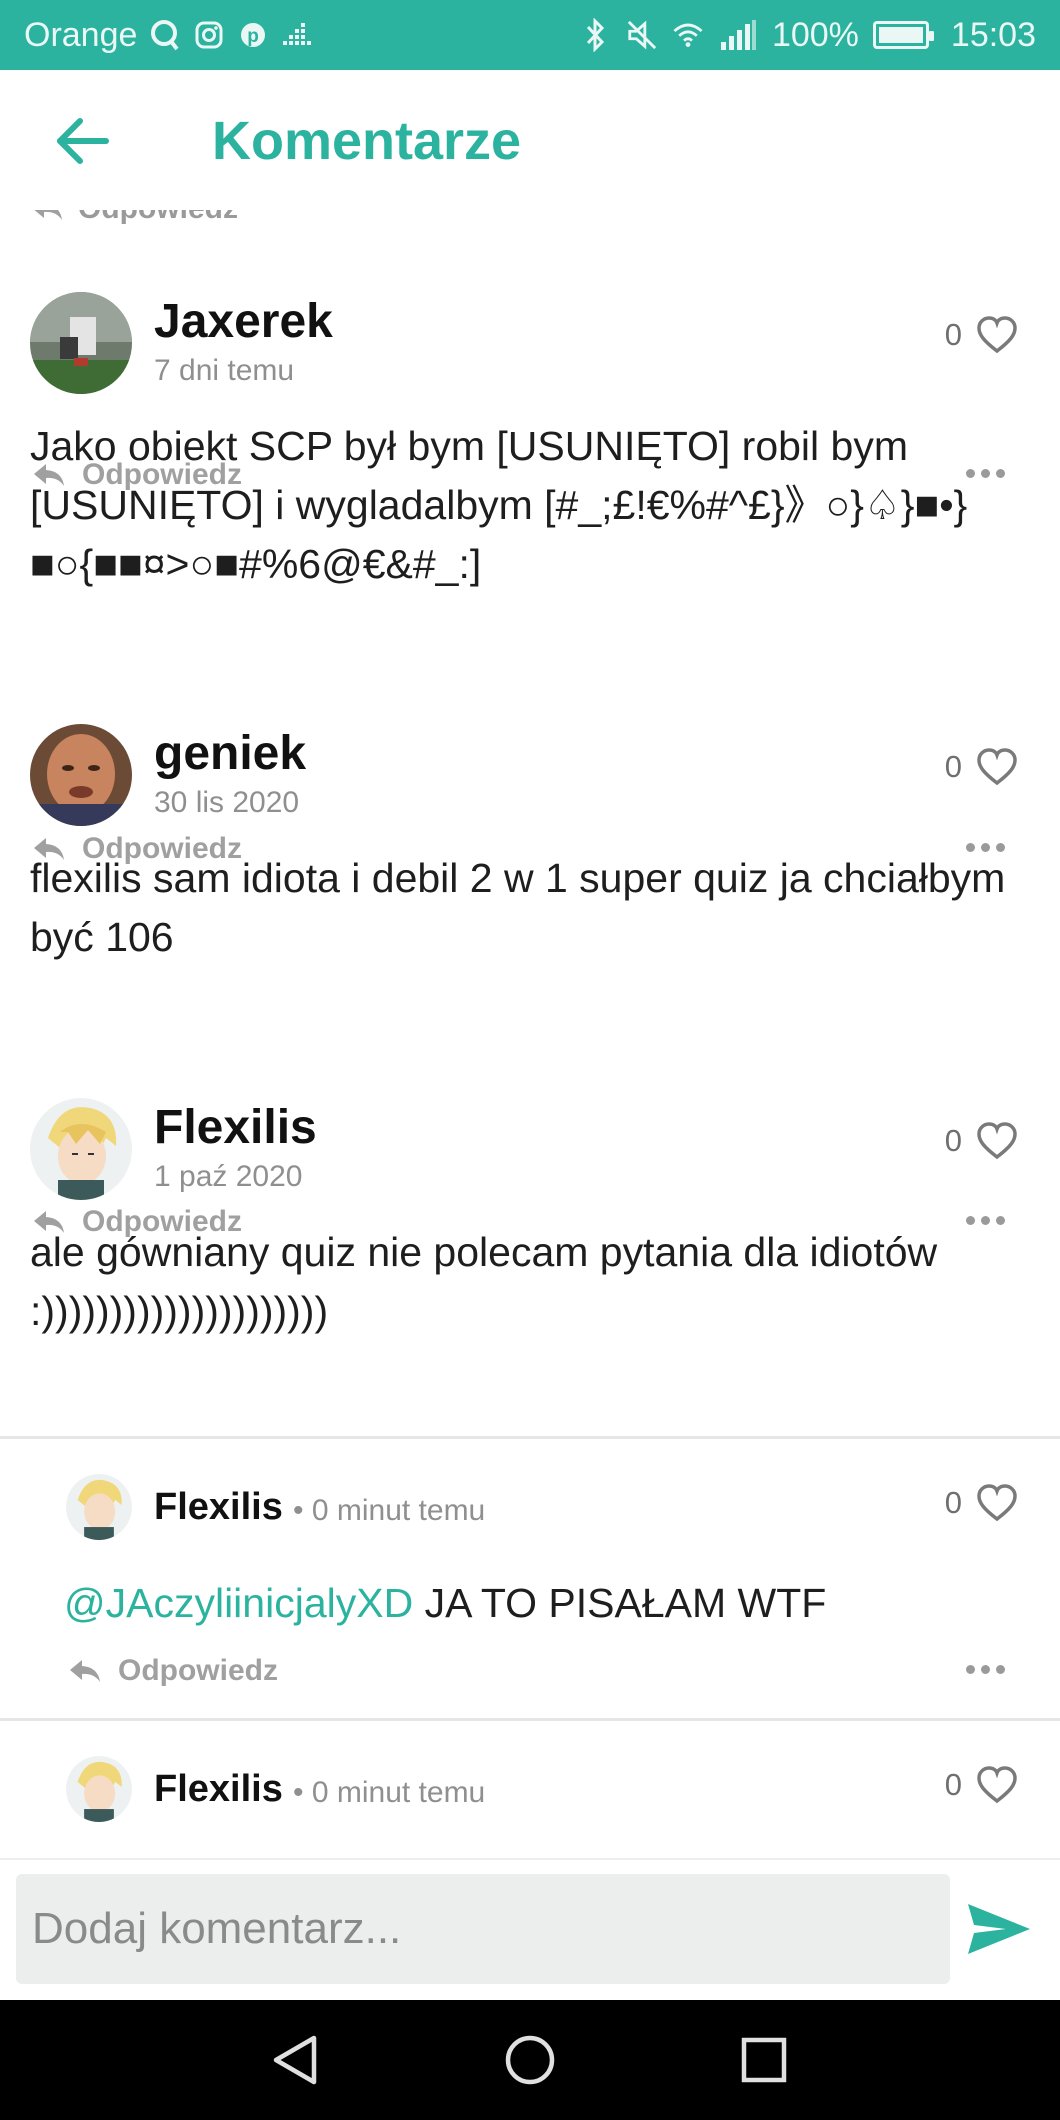 The image size is (1060, 2120). Describe the element at coordinates (367, 141) in the screenshot. I see `page-title: Komentarze` at that location.